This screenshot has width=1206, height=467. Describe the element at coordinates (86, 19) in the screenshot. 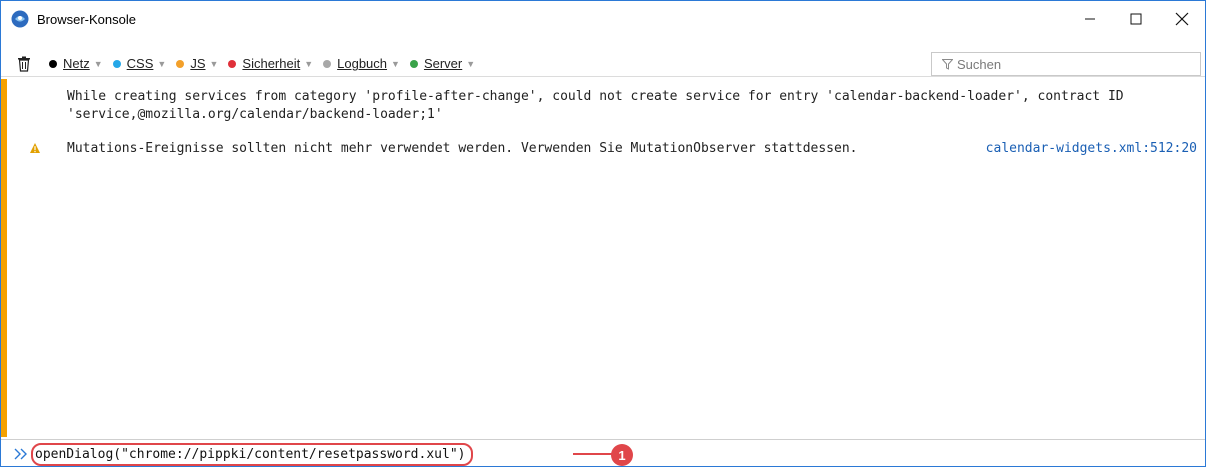

I see `window-title: Browser-Konsole` at that location.